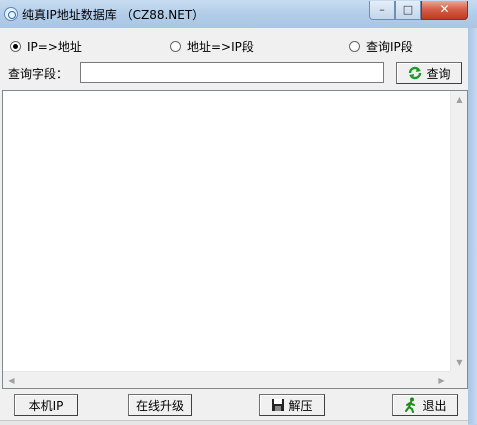 The image size is (477, 425). Describe the element at coordinates (54, 46) in the screenshot. I see `radio-ip-to-address-label: IP=>地址` at that location.